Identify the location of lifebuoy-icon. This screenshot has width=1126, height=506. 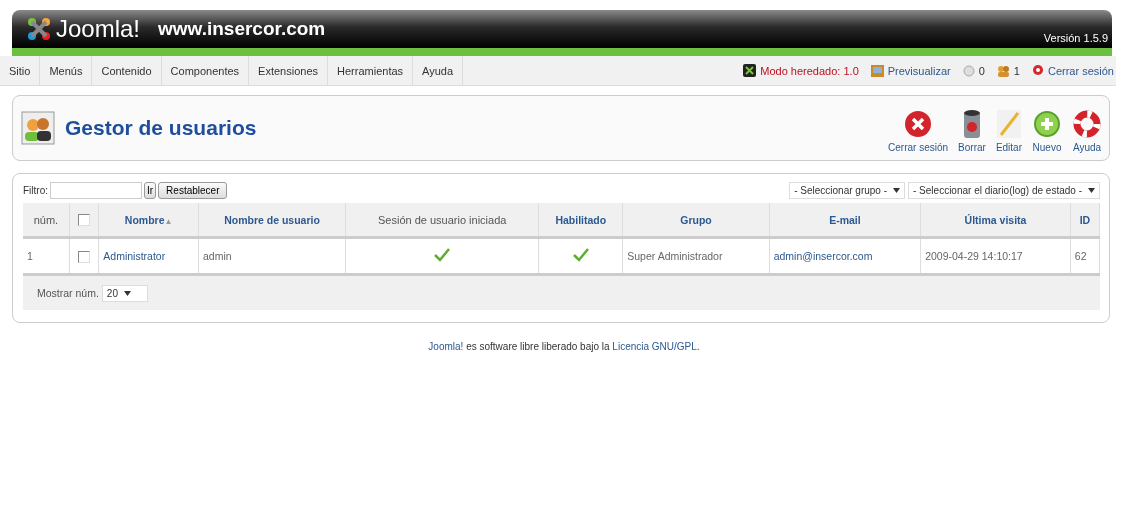
(1087, 124).